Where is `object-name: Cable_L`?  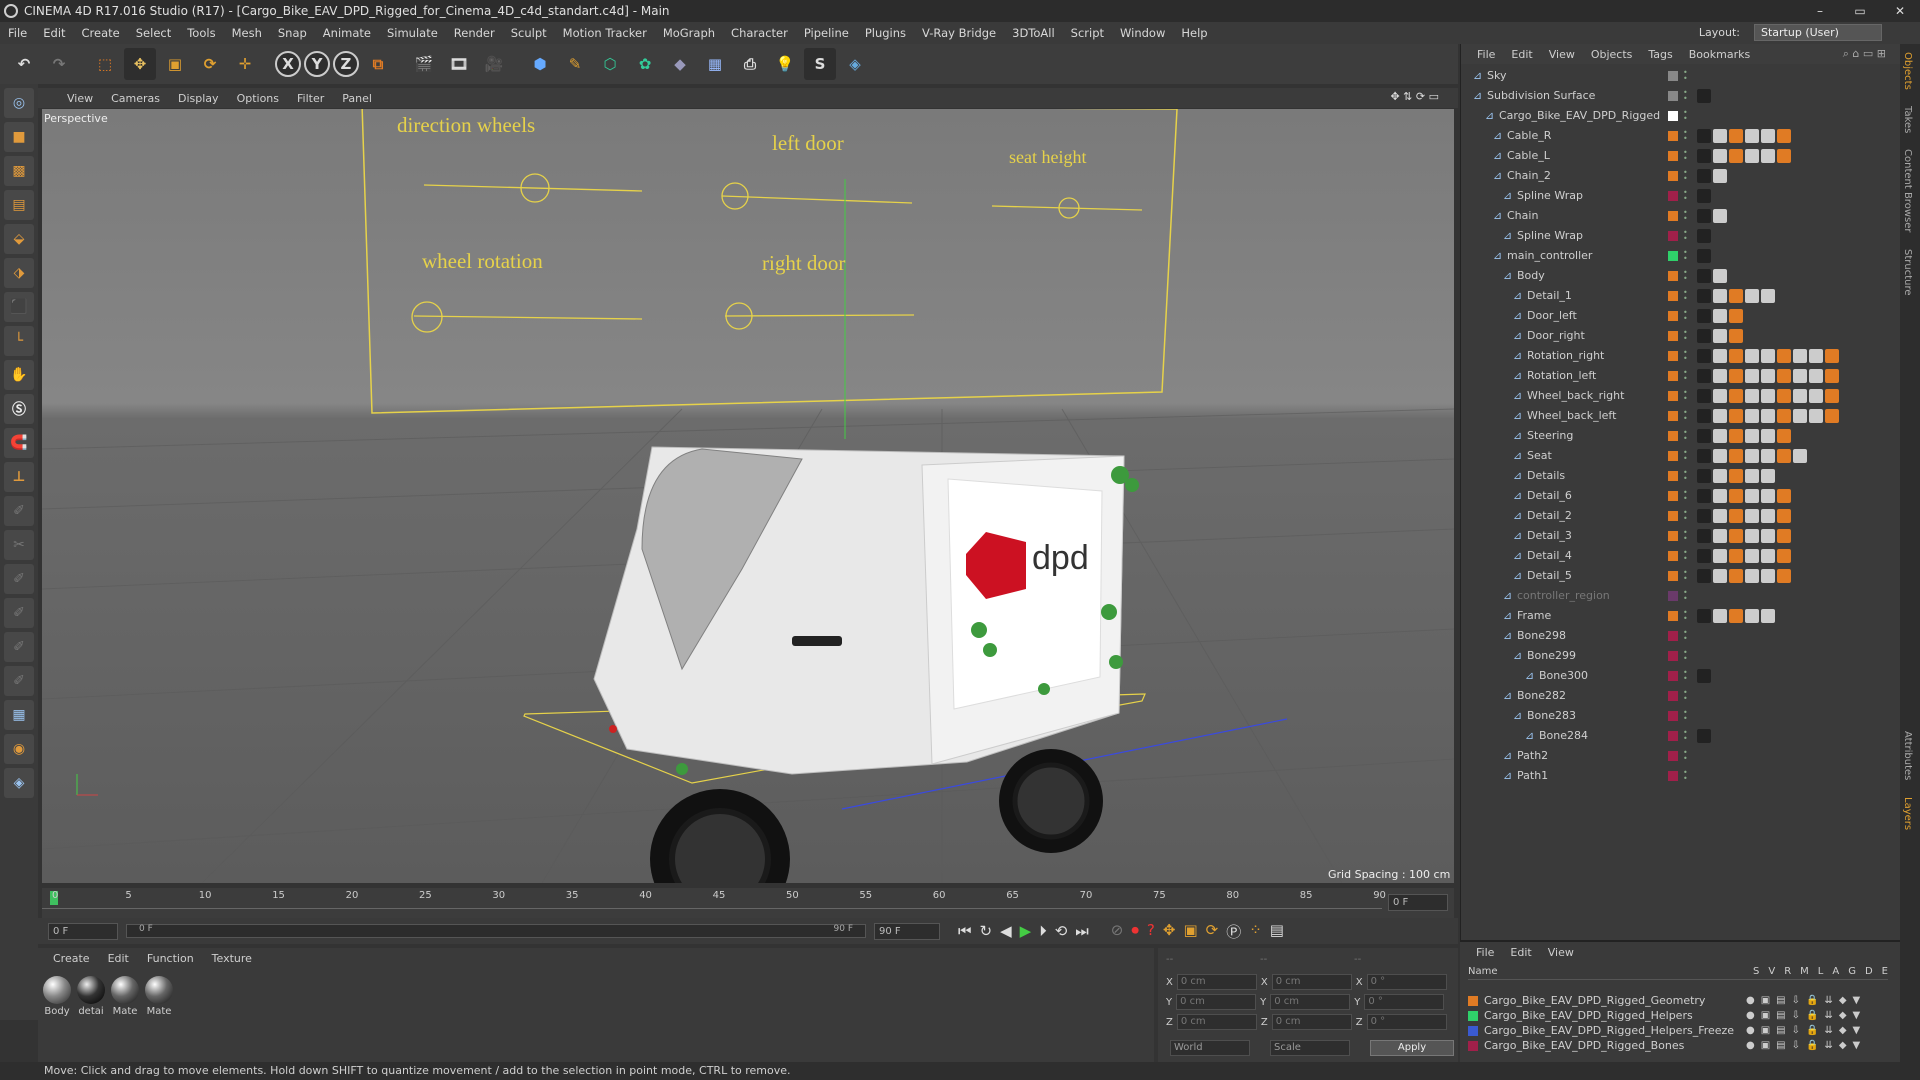 object-name: Cable_L is located at coordinates (1528, 156).